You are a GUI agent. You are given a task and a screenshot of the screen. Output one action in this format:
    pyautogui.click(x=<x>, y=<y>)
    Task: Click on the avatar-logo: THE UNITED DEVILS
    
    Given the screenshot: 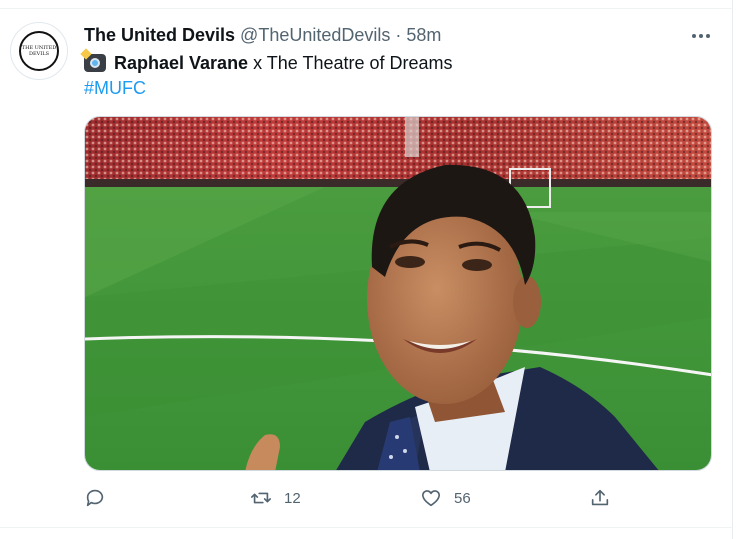 What is the action you would take?
    pyautogui.click(x=39, y=51)
    